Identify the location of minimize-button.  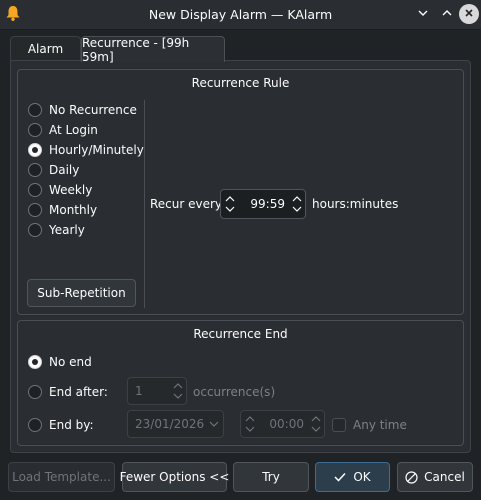
(423, 14).